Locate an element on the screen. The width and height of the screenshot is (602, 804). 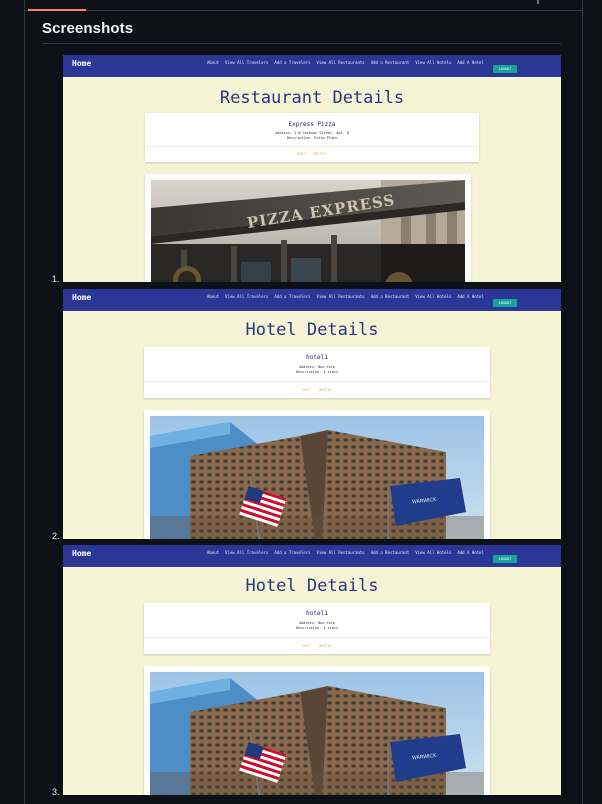
card-name: Express Pizza is located at coordinates (312, 124).